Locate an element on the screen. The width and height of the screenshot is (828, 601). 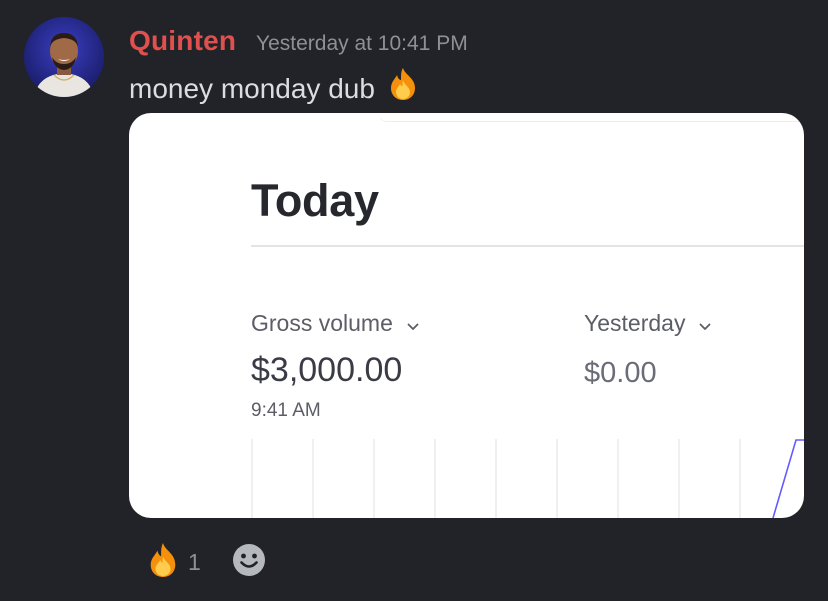
message-text: money monday dub is located at coordinates (252, 88).